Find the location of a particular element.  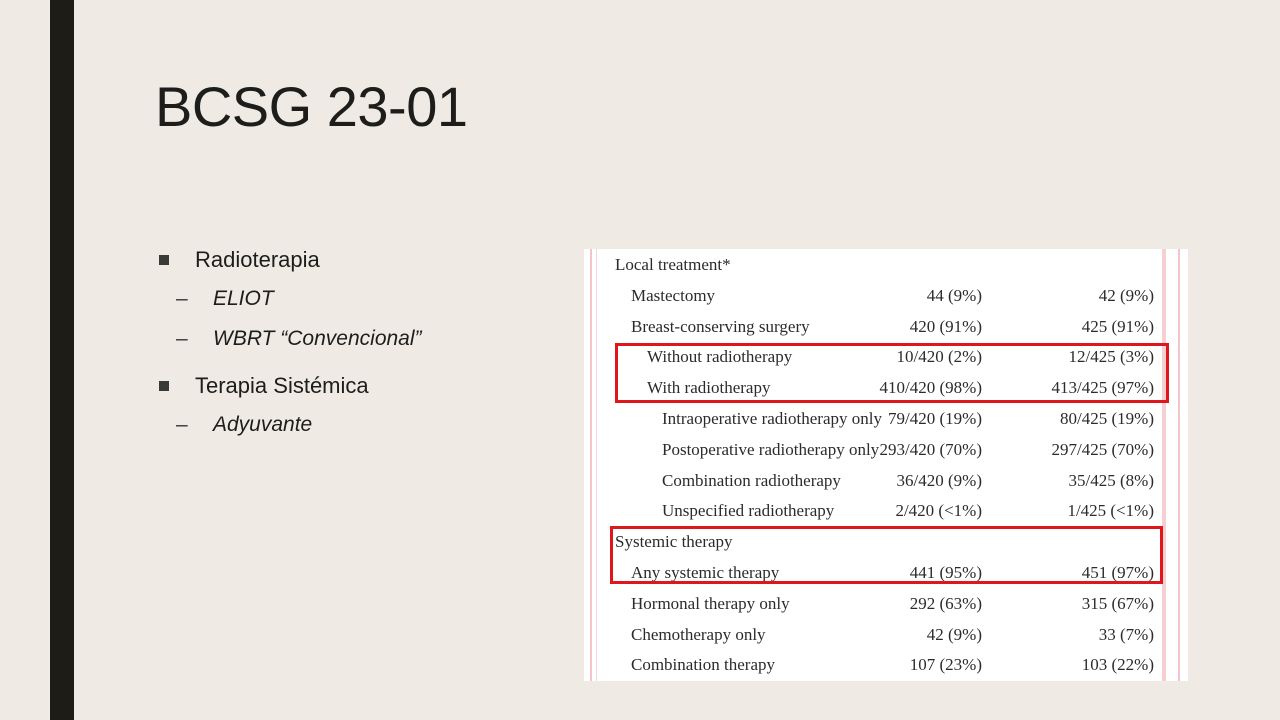

table-row-label: Hormonal therapy only is located at coordinates (710, 603).